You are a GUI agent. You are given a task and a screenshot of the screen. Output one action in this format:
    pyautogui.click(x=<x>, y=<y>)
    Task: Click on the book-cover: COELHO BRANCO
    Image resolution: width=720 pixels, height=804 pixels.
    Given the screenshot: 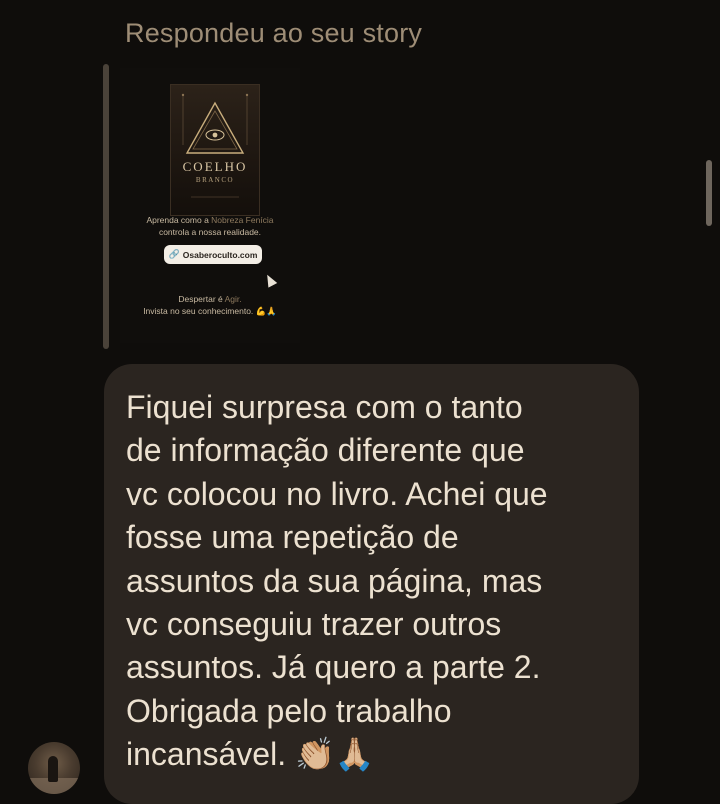 What is the action you would take?
    pyautogui.click(x=215, y=150)
    